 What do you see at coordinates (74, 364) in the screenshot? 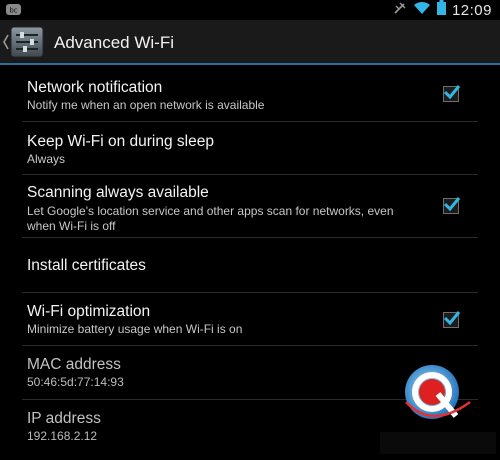
I see `pref-title: MAC address` at bounding box center [74, 364].